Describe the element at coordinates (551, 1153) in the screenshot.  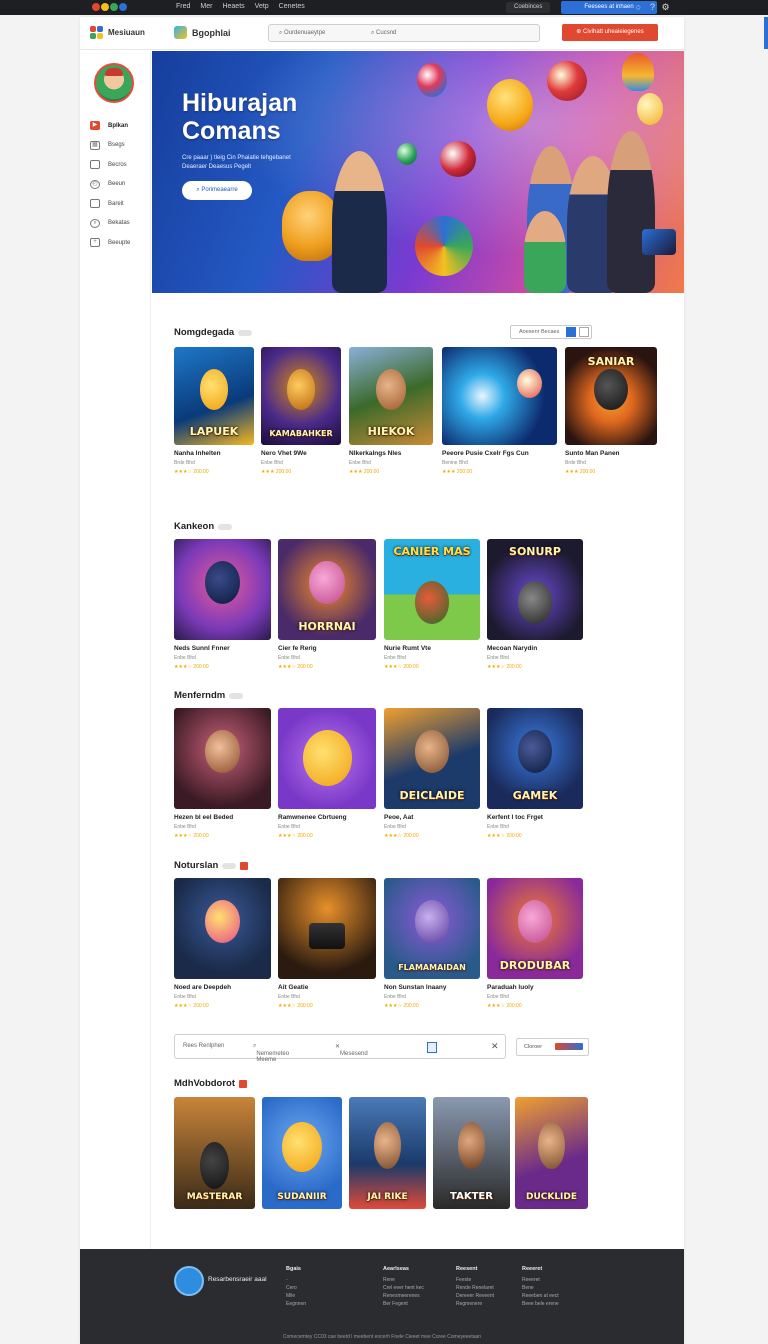
I see `game-card: DUCKLIDE` at that location.